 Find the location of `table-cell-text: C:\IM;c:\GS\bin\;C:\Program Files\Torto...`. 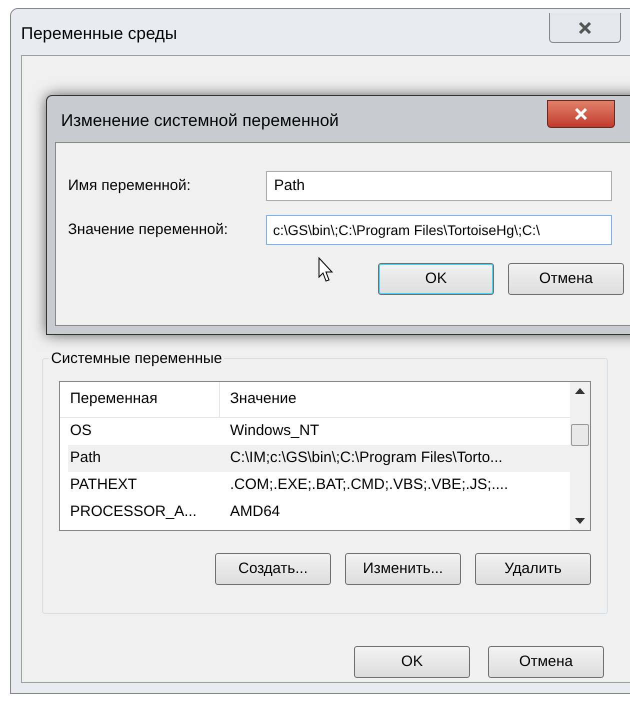

table-cell-text: C:\IM;c:\GS\bin\;C:\Program Files\Torto... is located at coordinates (366, 458).